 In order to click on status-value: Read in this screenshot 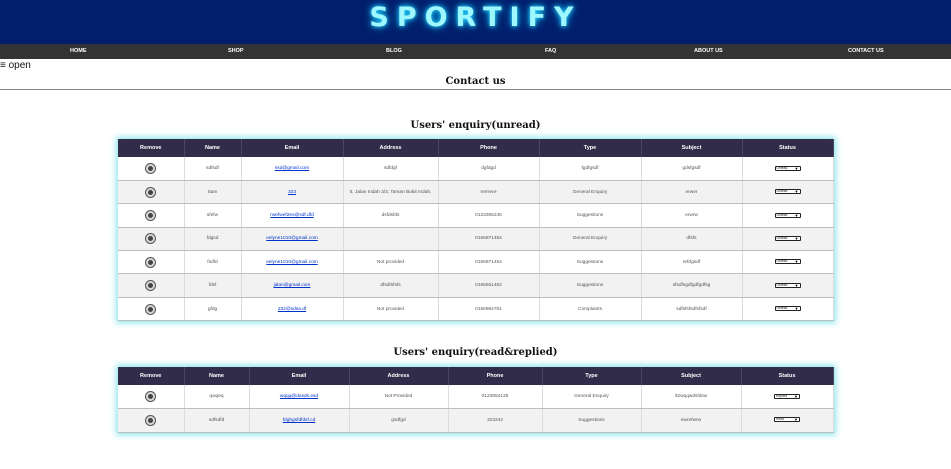, I will do `click(780, 419)`.